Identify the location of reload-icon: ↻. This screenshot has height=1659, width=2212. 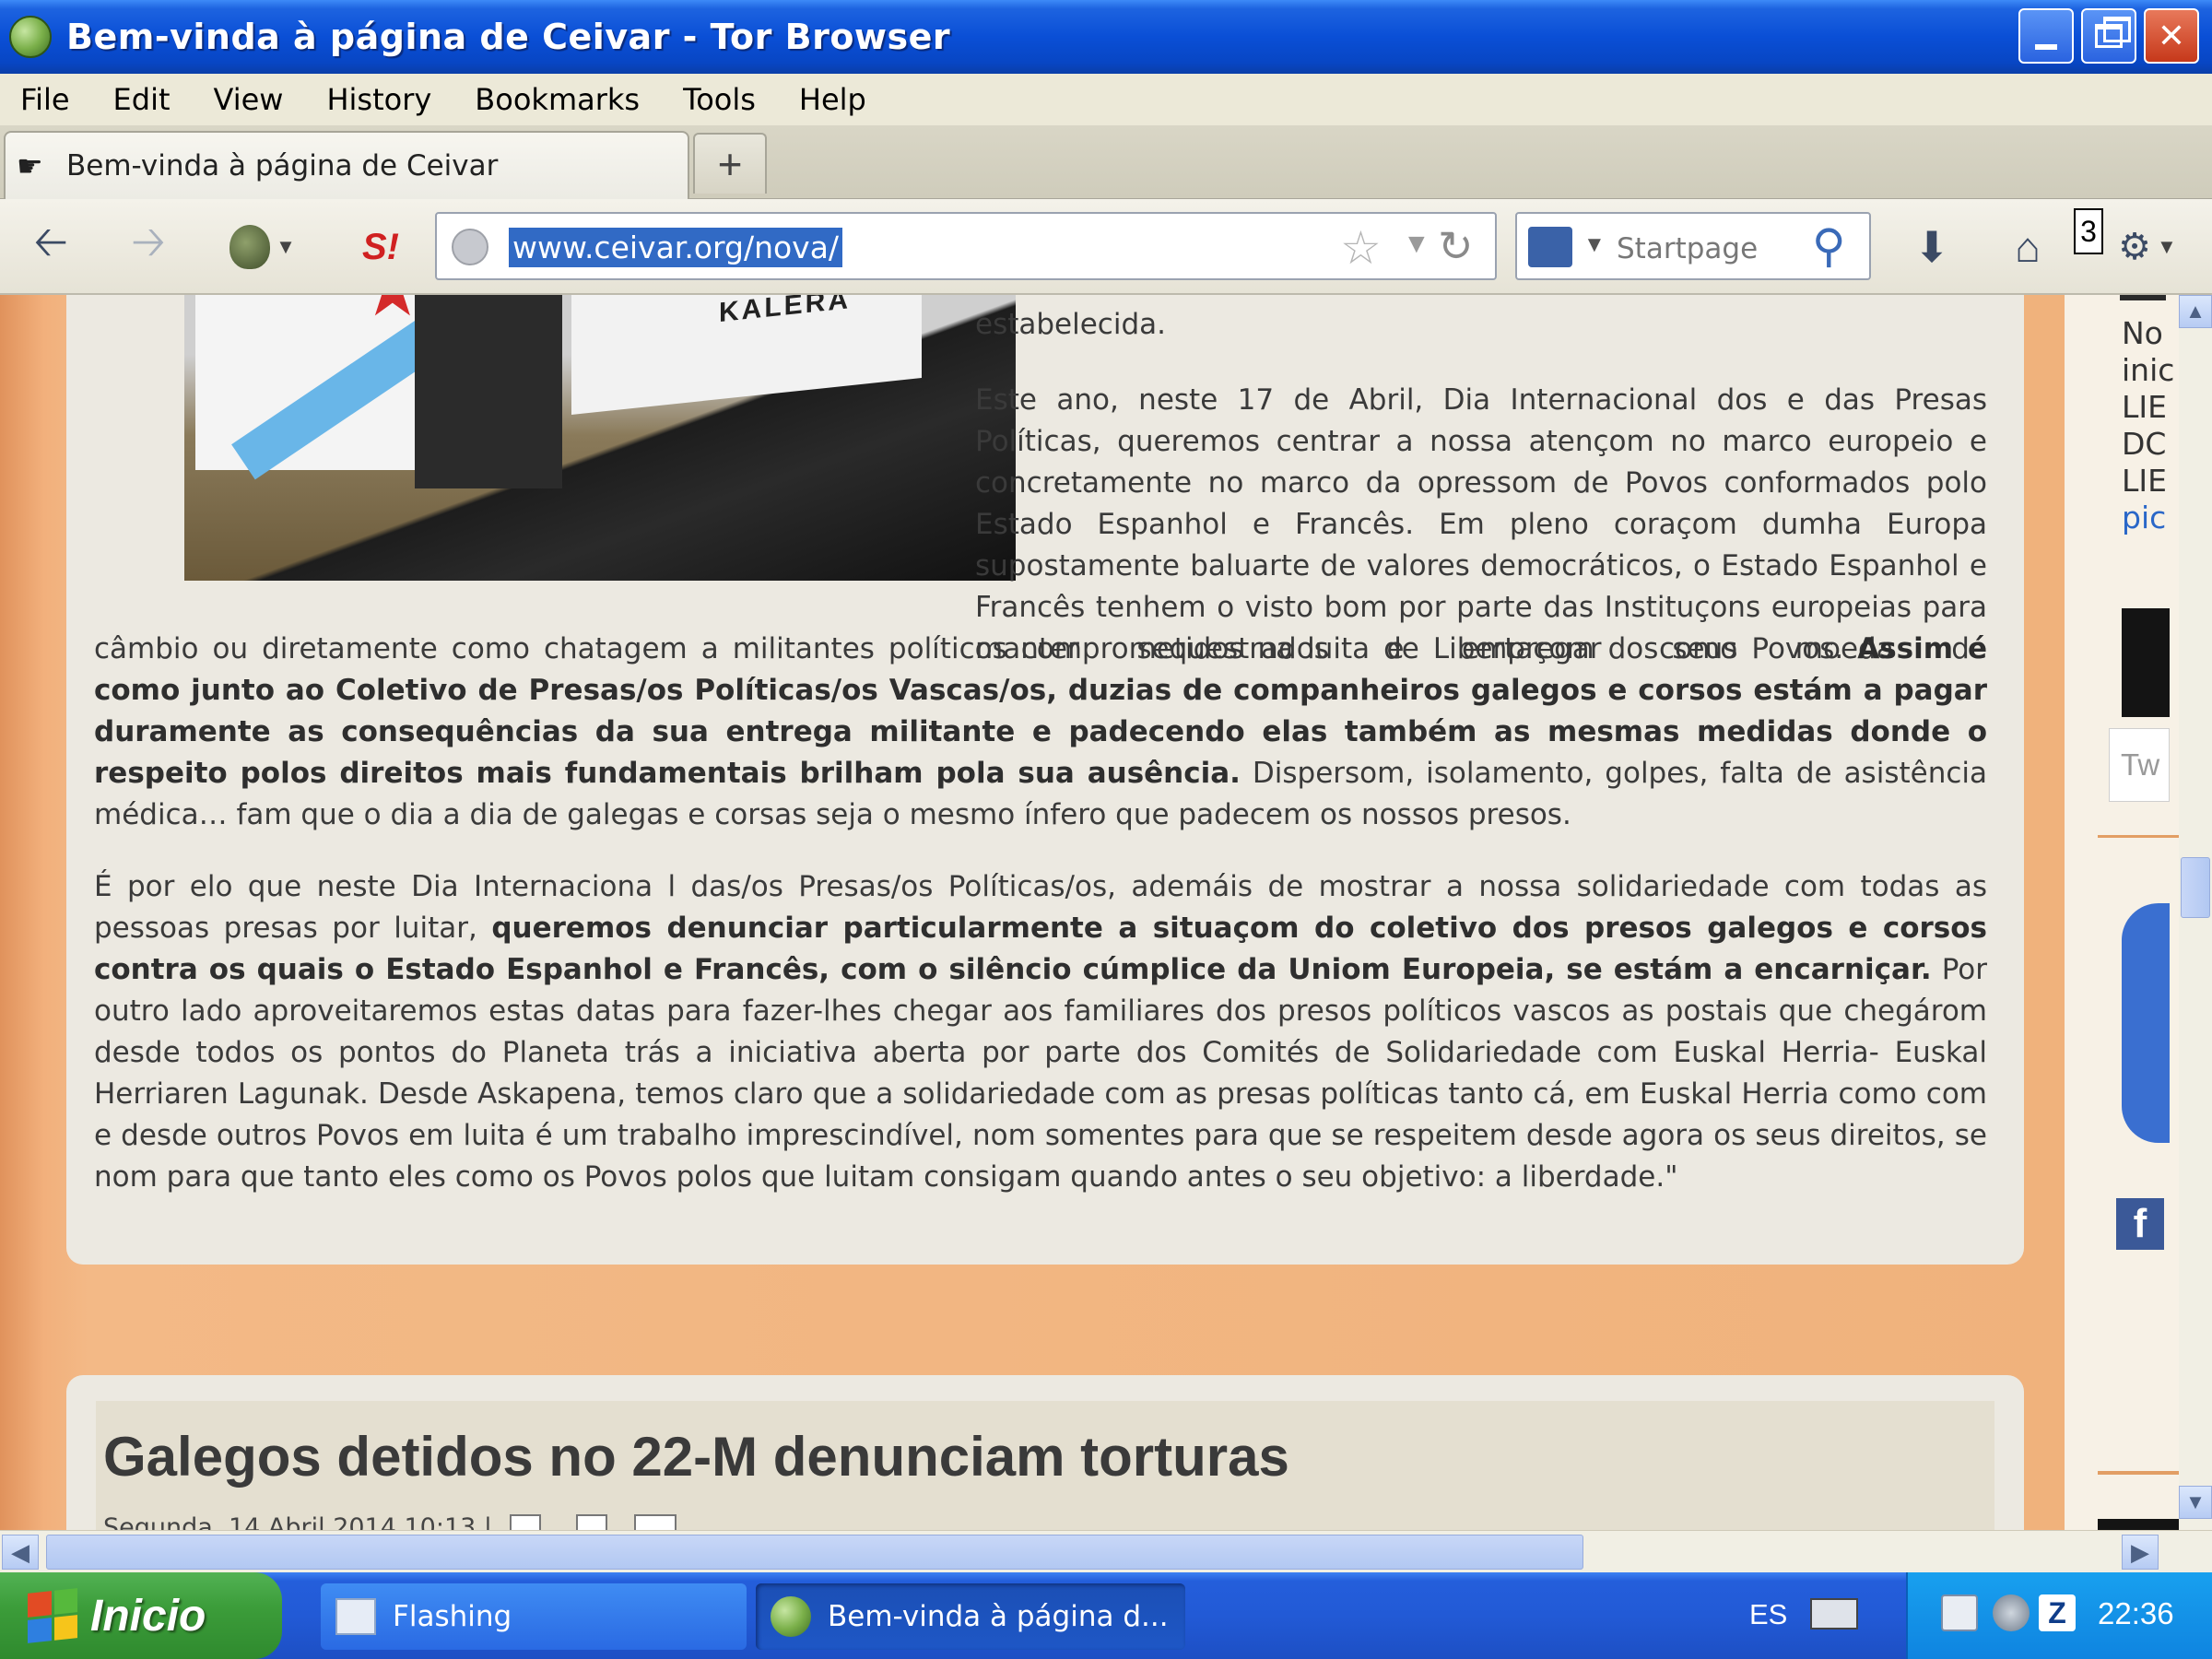
(1456, 246).